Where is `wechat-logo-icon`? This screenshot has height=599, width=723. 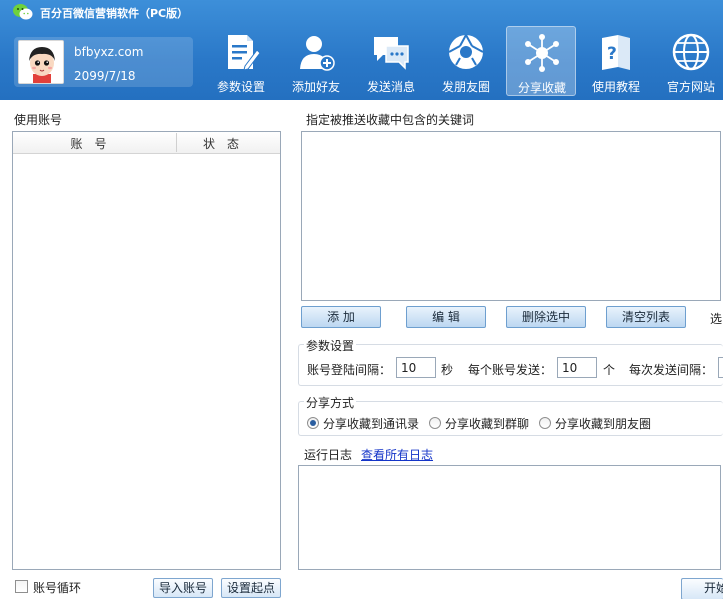
wechat-logo-icon is located at coordinates (23, 12).